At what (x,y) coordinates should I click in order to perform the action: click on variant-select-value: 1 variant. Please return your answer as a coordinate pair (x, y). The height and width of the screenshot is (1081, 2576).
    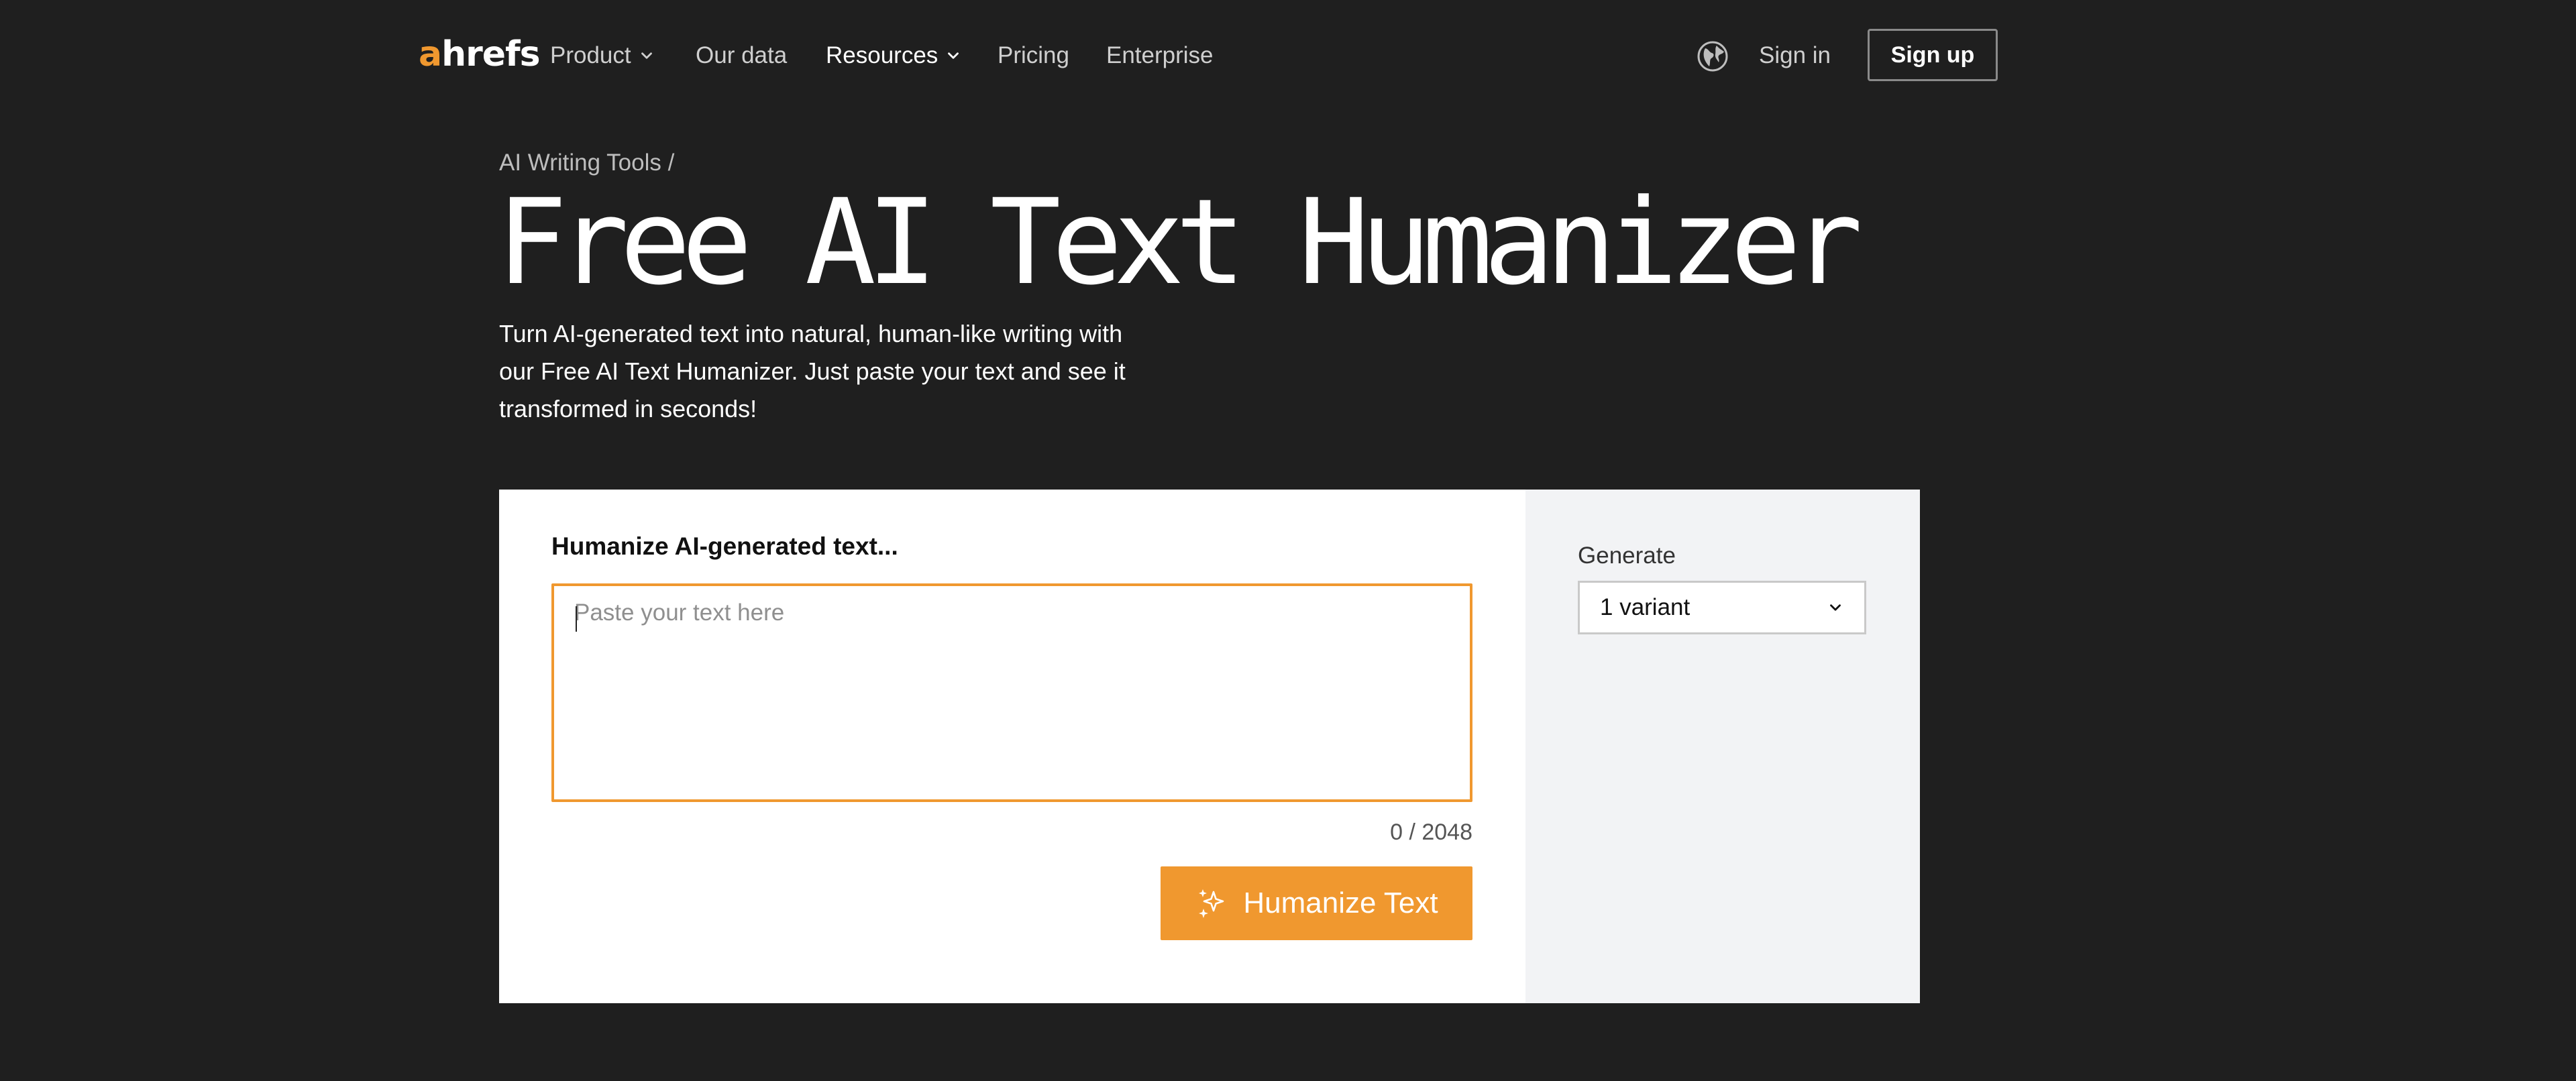
    Looking at the image, I should click on (1645, 607).